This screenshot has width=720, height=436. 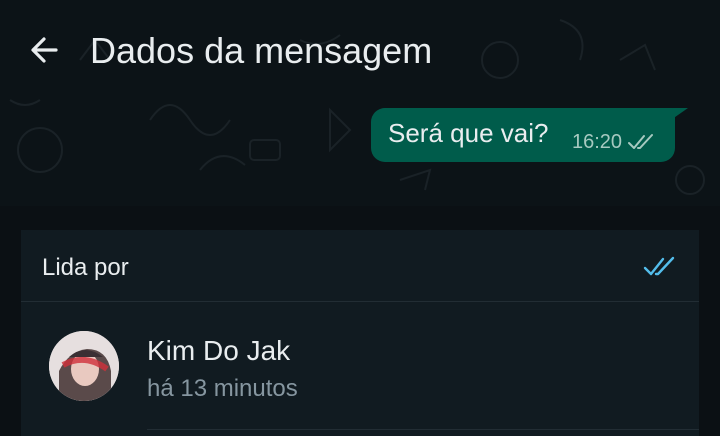 I want to click on double-check-blue-icon, so click(x=659, y=266).